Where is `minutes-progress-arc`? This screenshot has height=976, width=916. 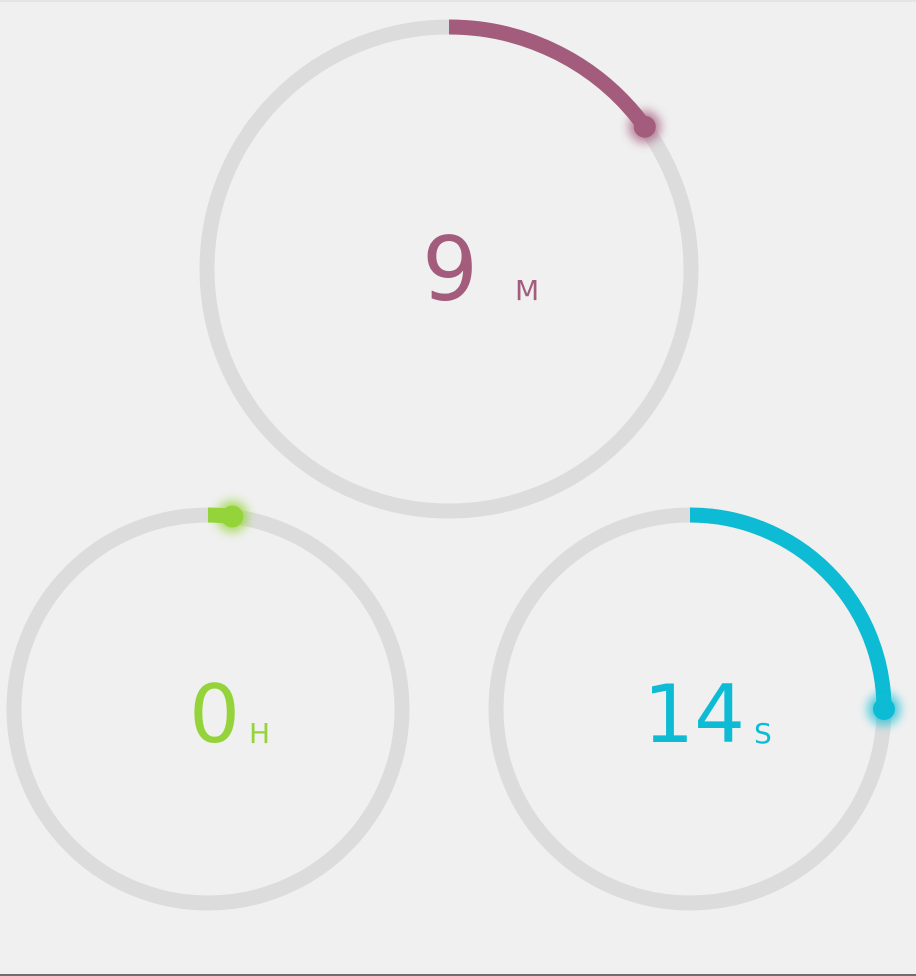
minutes-progress-arc is located at coordinates (549, 75).